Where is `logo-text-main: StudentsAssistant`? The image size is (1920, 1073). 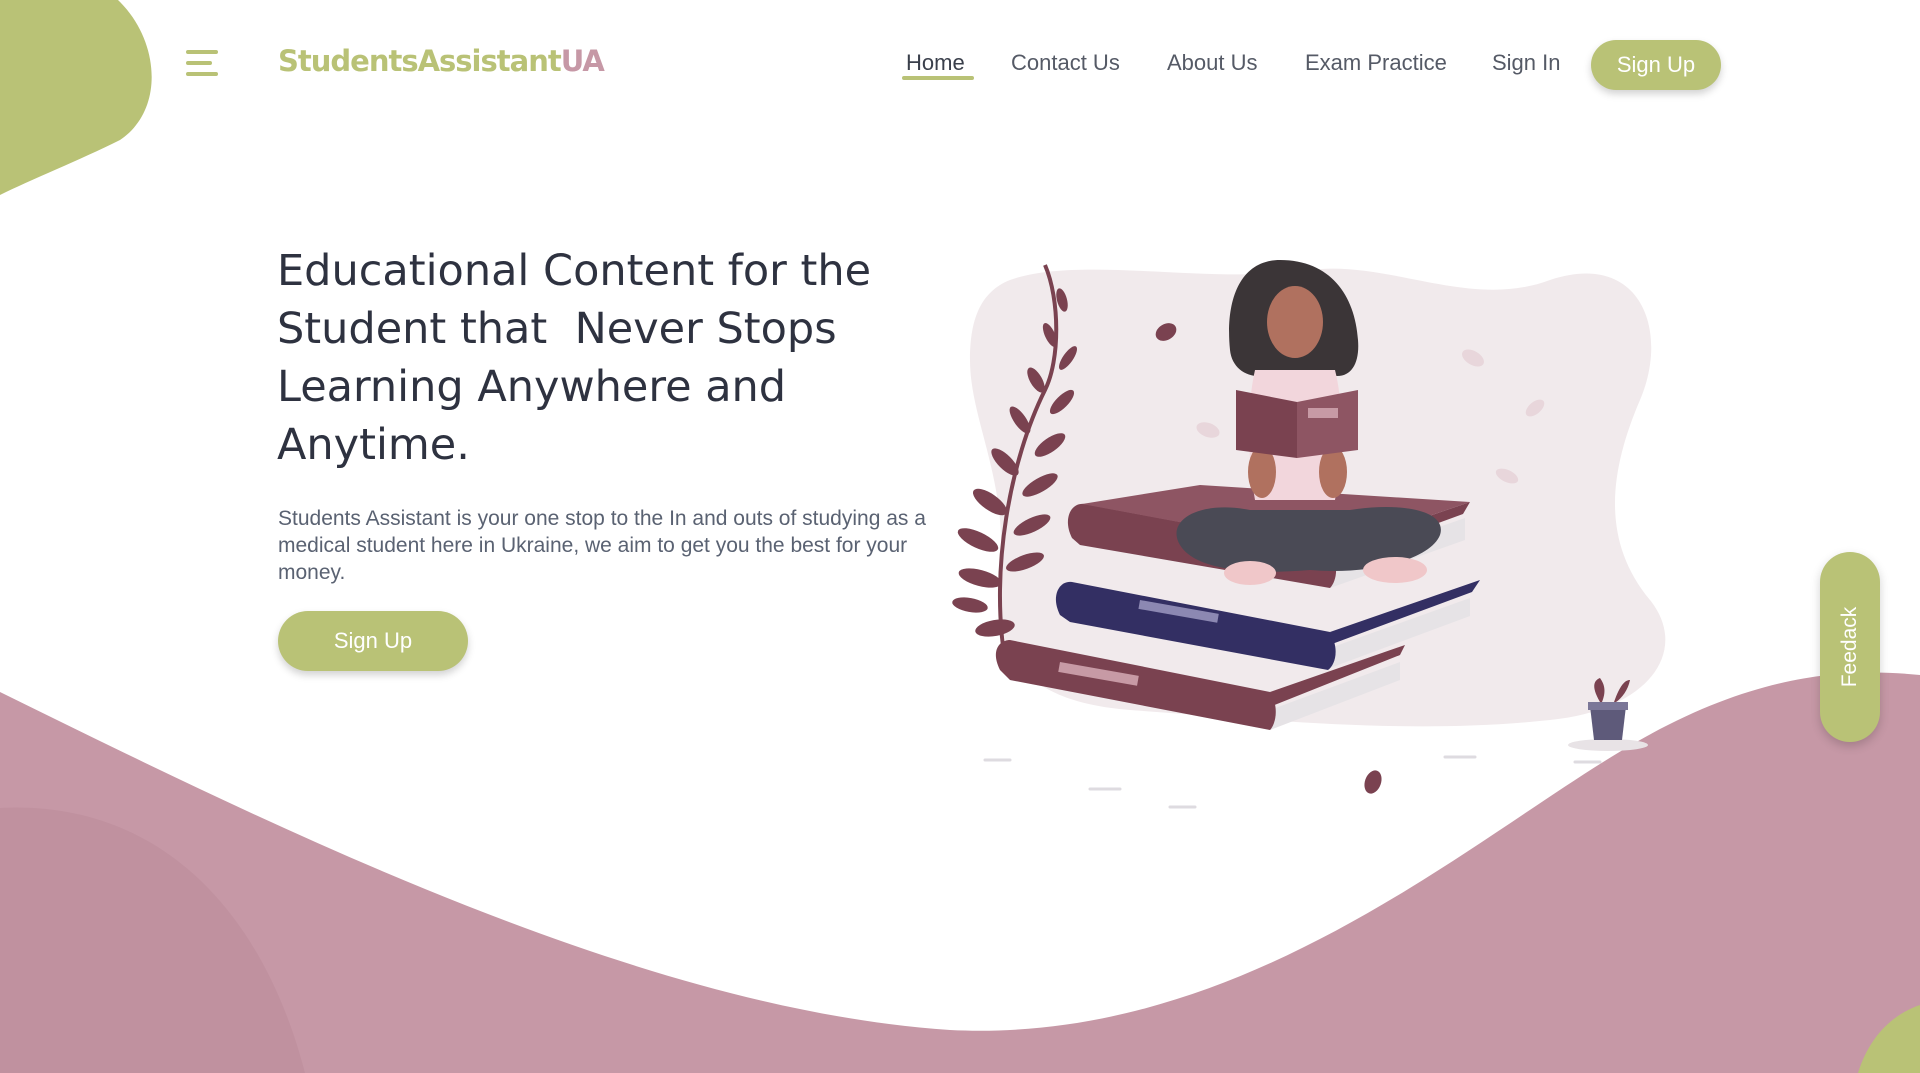 logo-text-main: StudentsAssistant is located at coordinates (420, 61).